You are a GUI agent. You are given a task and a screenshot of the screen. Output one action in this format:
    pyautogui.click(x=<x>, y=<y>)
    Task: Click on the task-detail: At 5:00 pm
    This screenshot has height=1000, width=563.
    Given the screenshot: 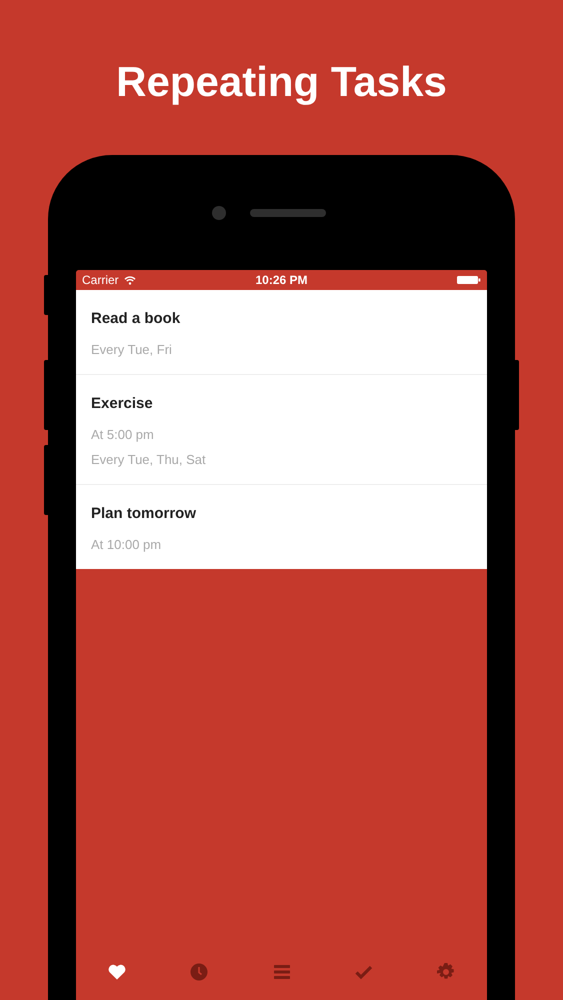 What is the action you would take?
    pyautogui.click(x=123, y=435)
    